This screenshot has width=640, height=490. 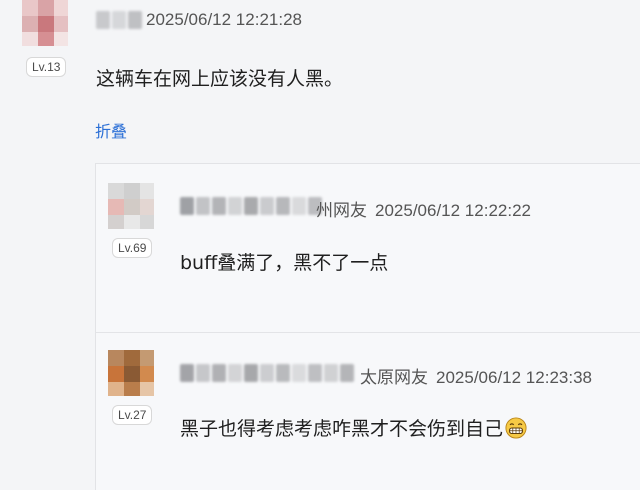 I want to click on timestamp: 2025/06/12 12:23:38, so click(x=514, y=377).